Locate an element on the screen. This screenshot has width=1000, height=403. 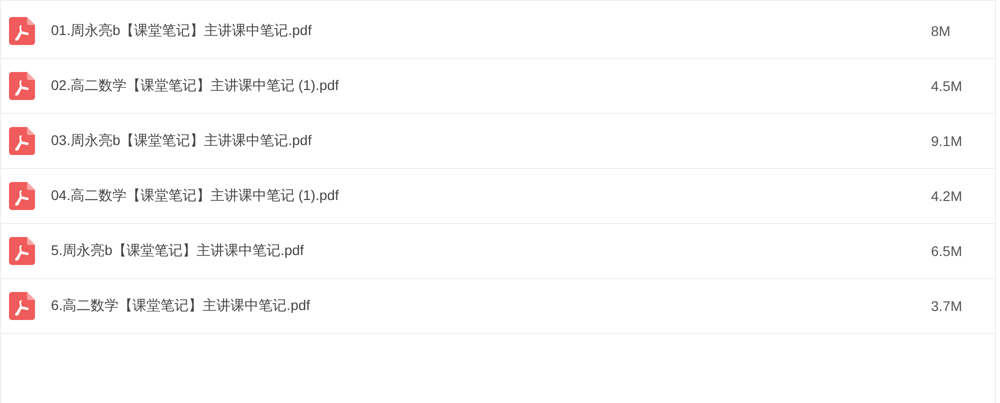
file-size: 4.2M is located at coordinates (947, 196).